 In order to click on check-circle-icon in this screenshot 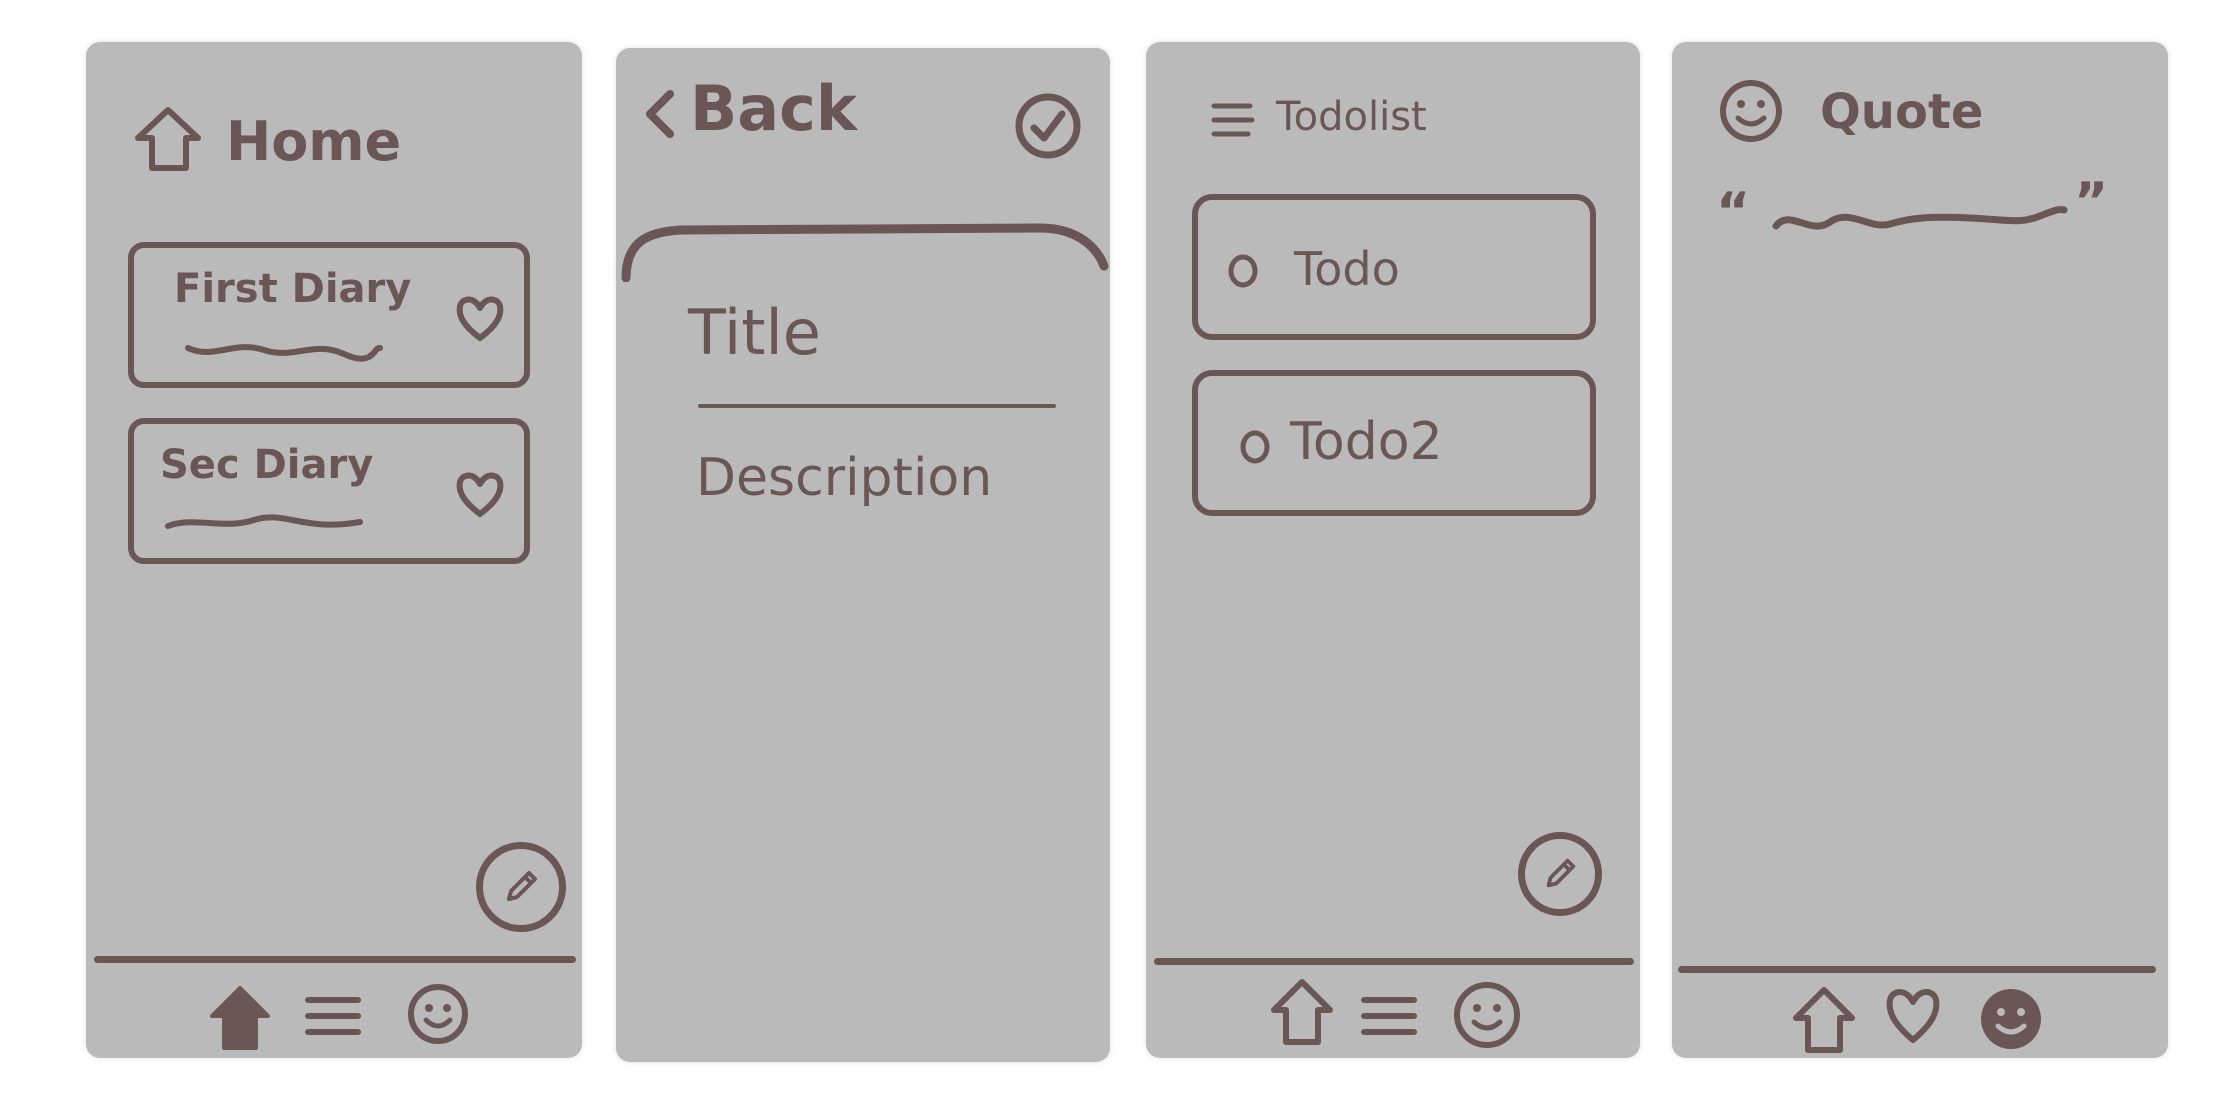, I will do `click(1048, 126)`.